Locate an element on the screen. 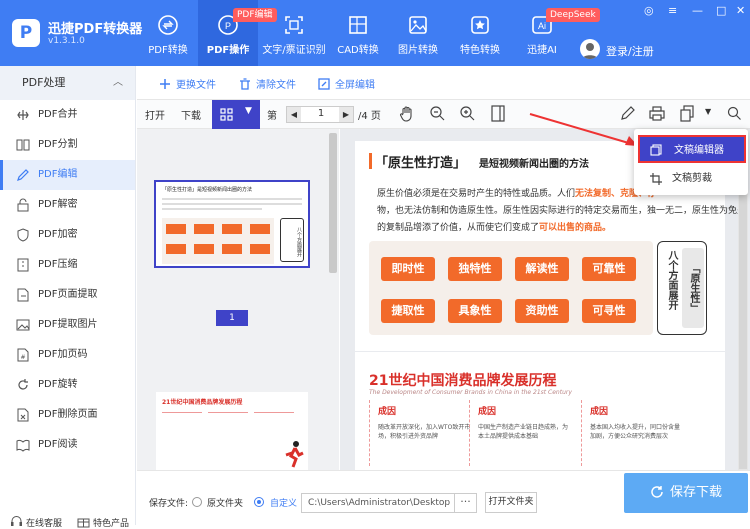 The width and height of the screenshot is (750, 529). page-number-input: 1 is located at coordinates (321, 113).